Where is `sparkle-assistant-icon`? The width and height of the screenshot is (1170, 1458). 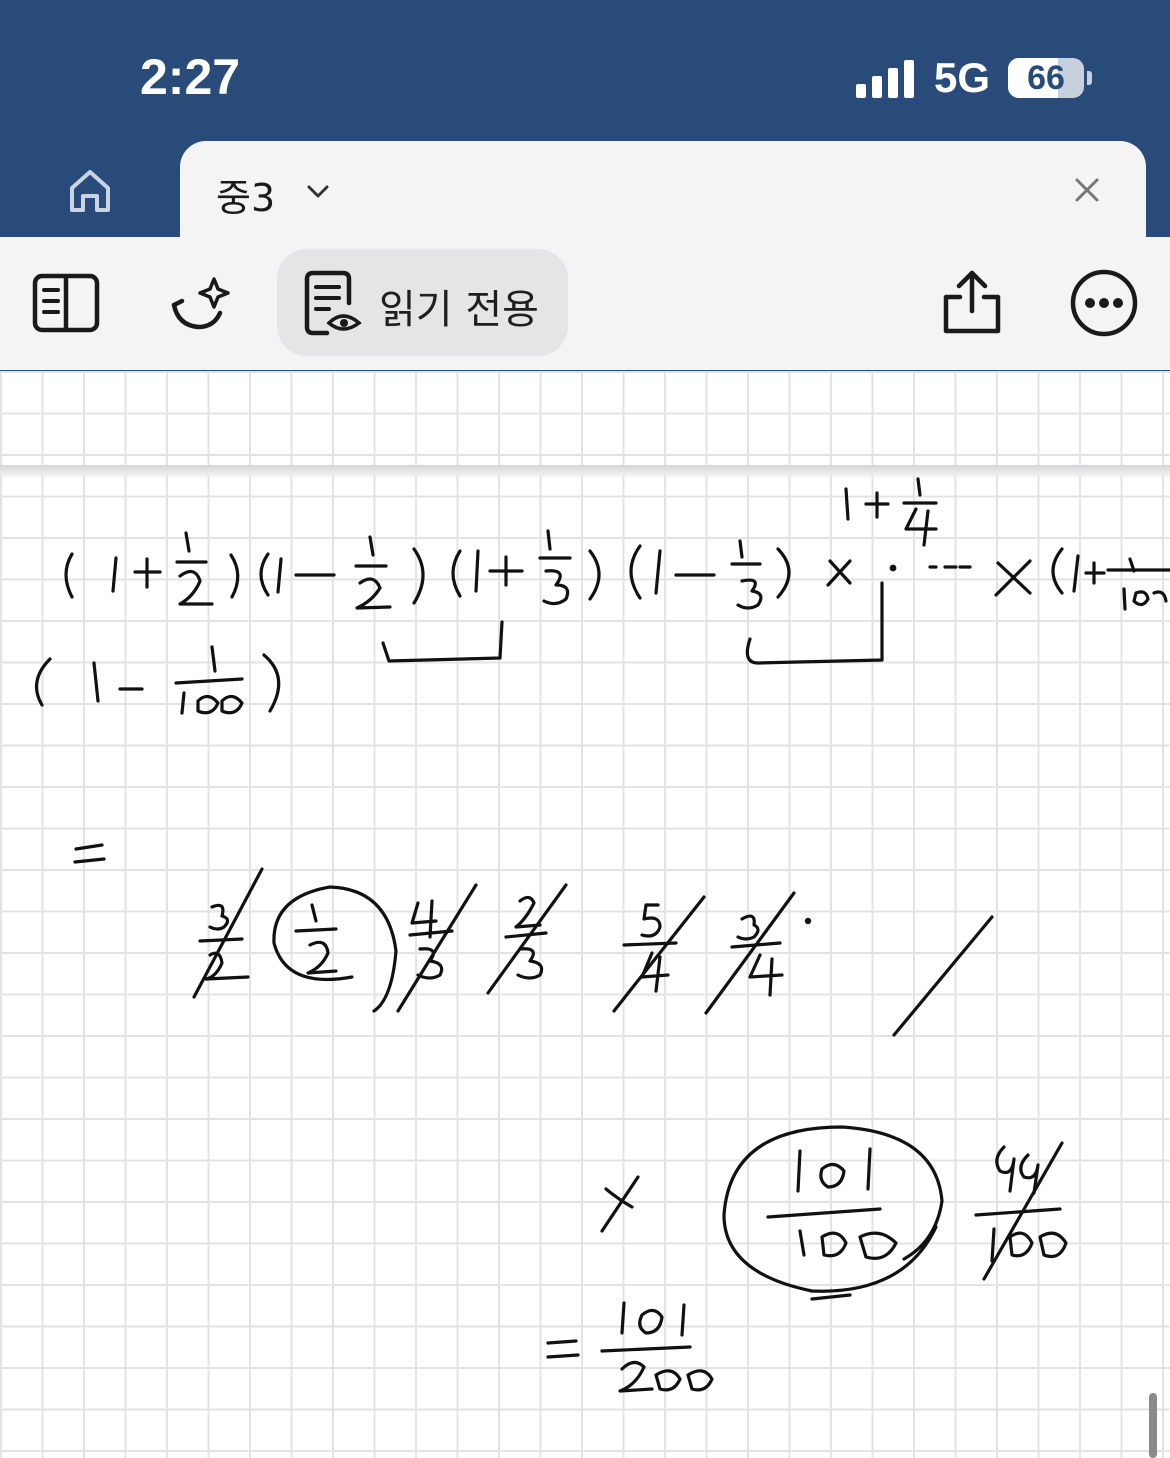 sparkle-assistant-icon is located at coordinates (201, 304).